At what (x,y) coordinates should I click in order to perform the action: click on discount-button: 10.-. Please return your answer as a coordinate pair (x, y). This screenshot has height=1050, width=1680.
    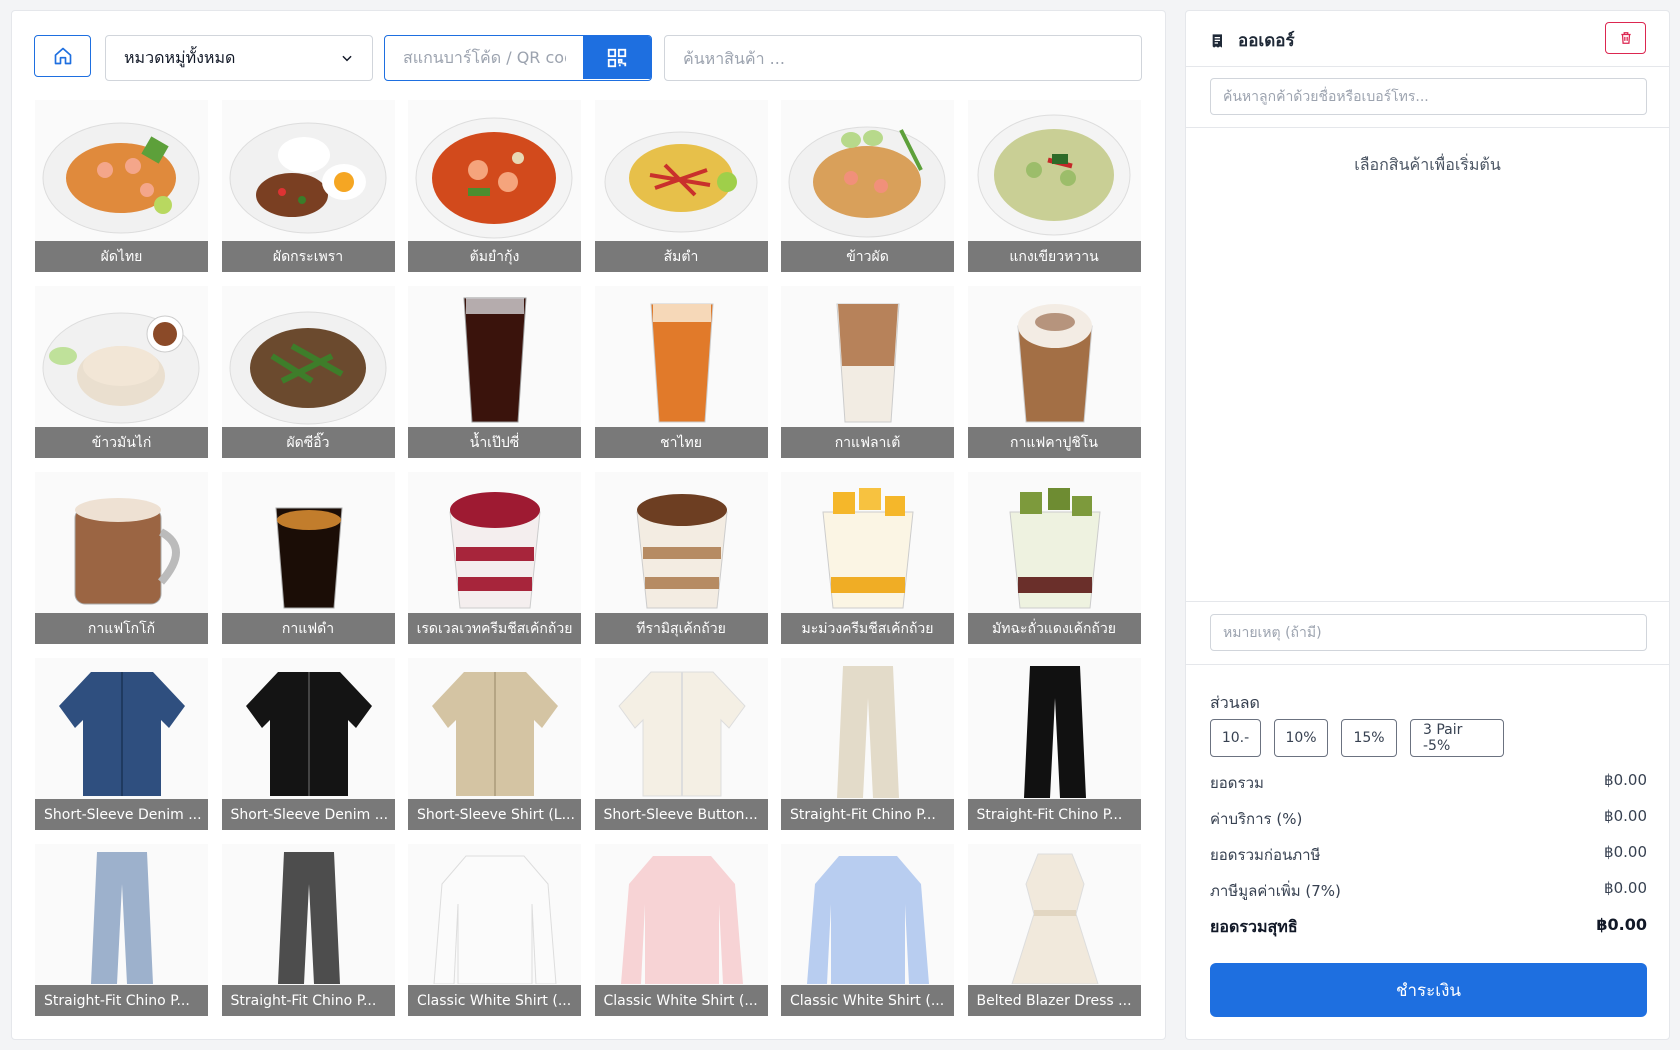
    Looking at the image, I should click on (1235, 738).